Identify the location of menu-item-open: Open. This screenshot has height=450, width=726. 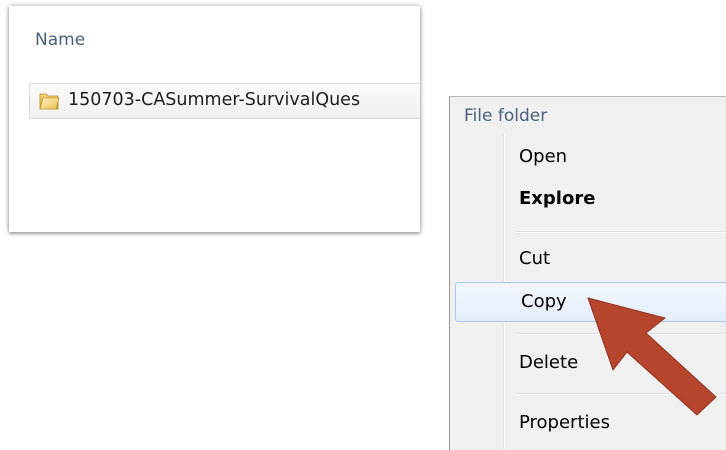
(589, 157).